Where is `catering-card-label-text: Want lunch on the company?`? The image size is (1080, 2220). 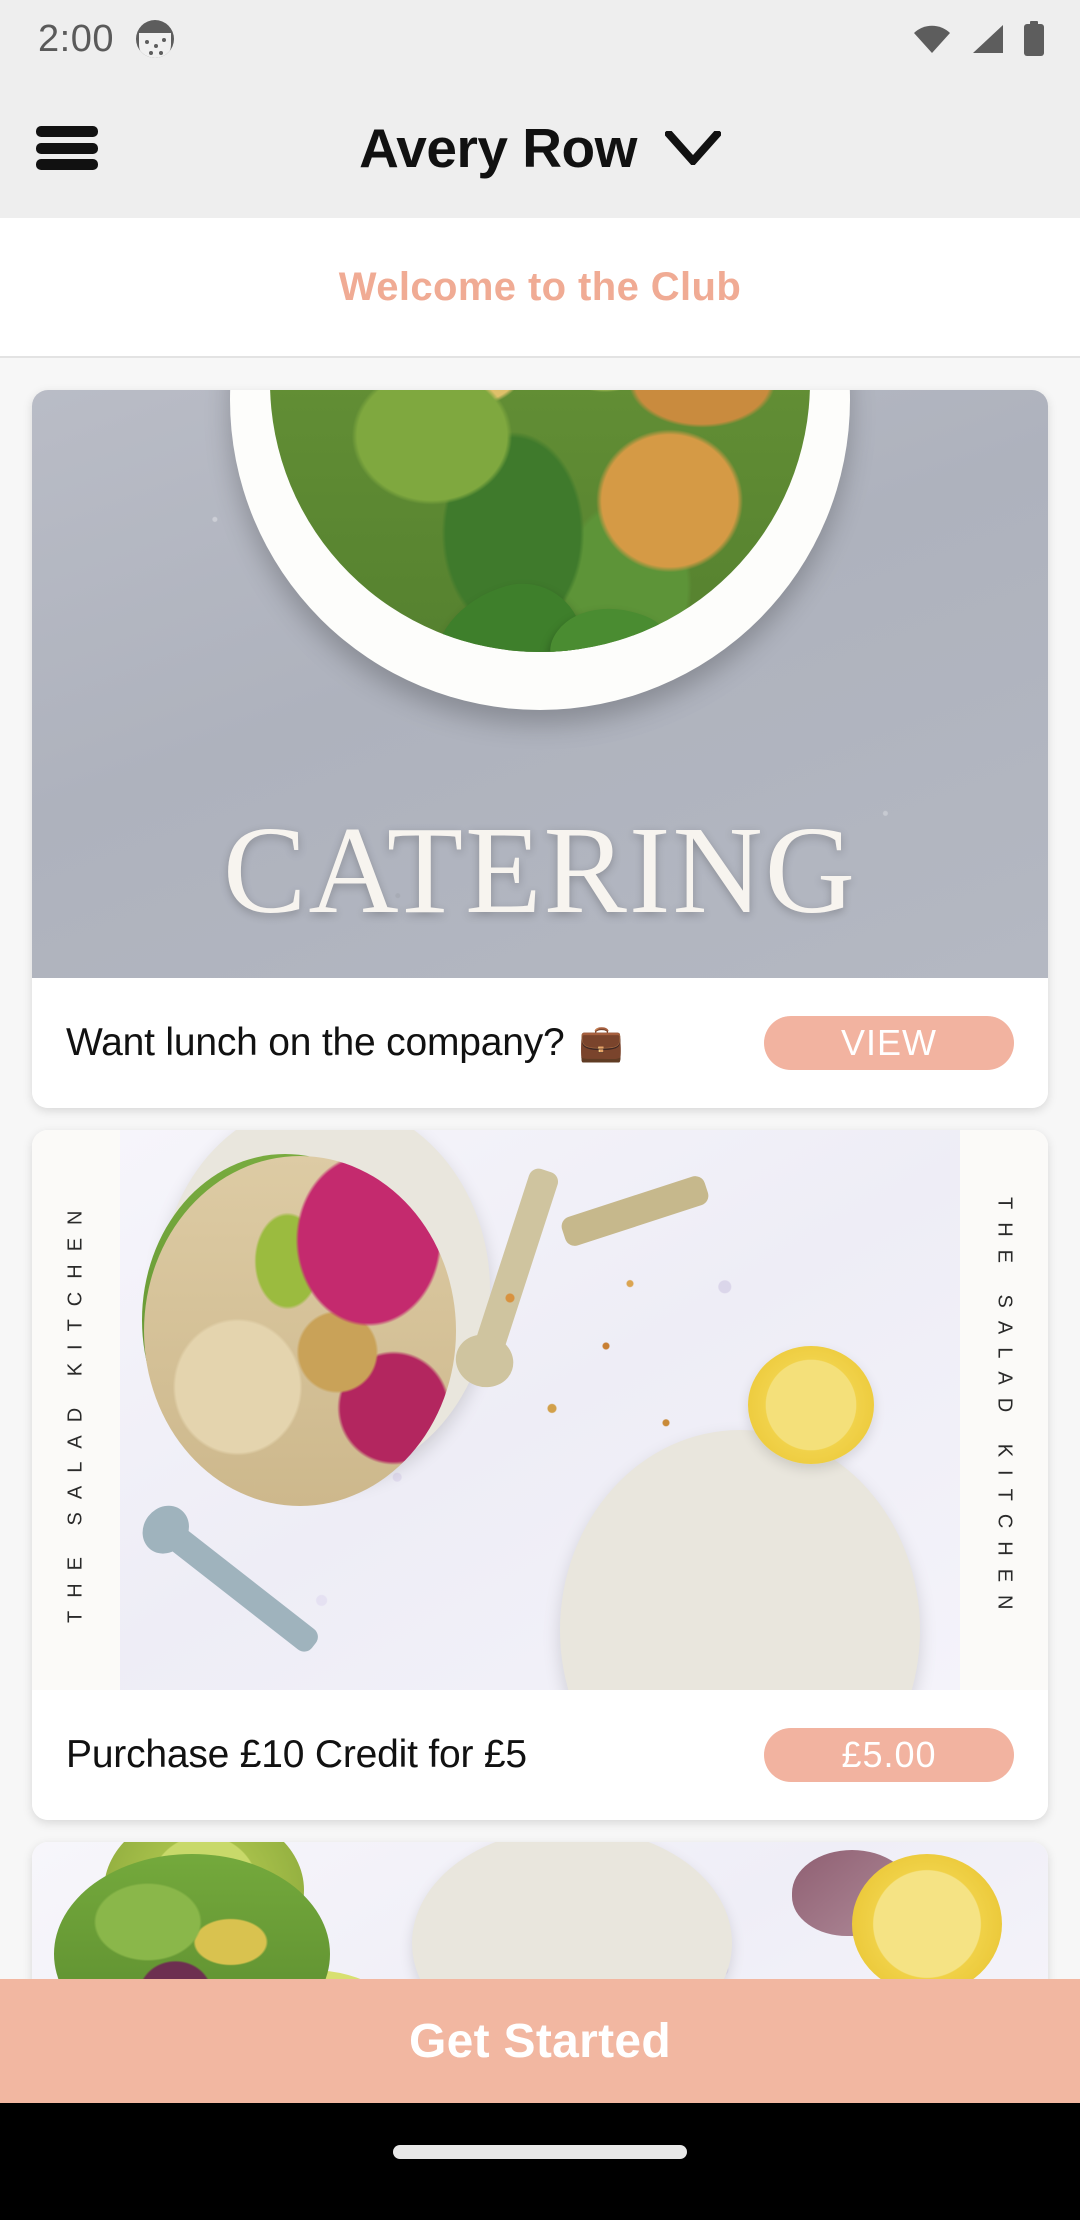 catering-card-label-text: Want lunch on the company? is located at coordinates (315, 1042).